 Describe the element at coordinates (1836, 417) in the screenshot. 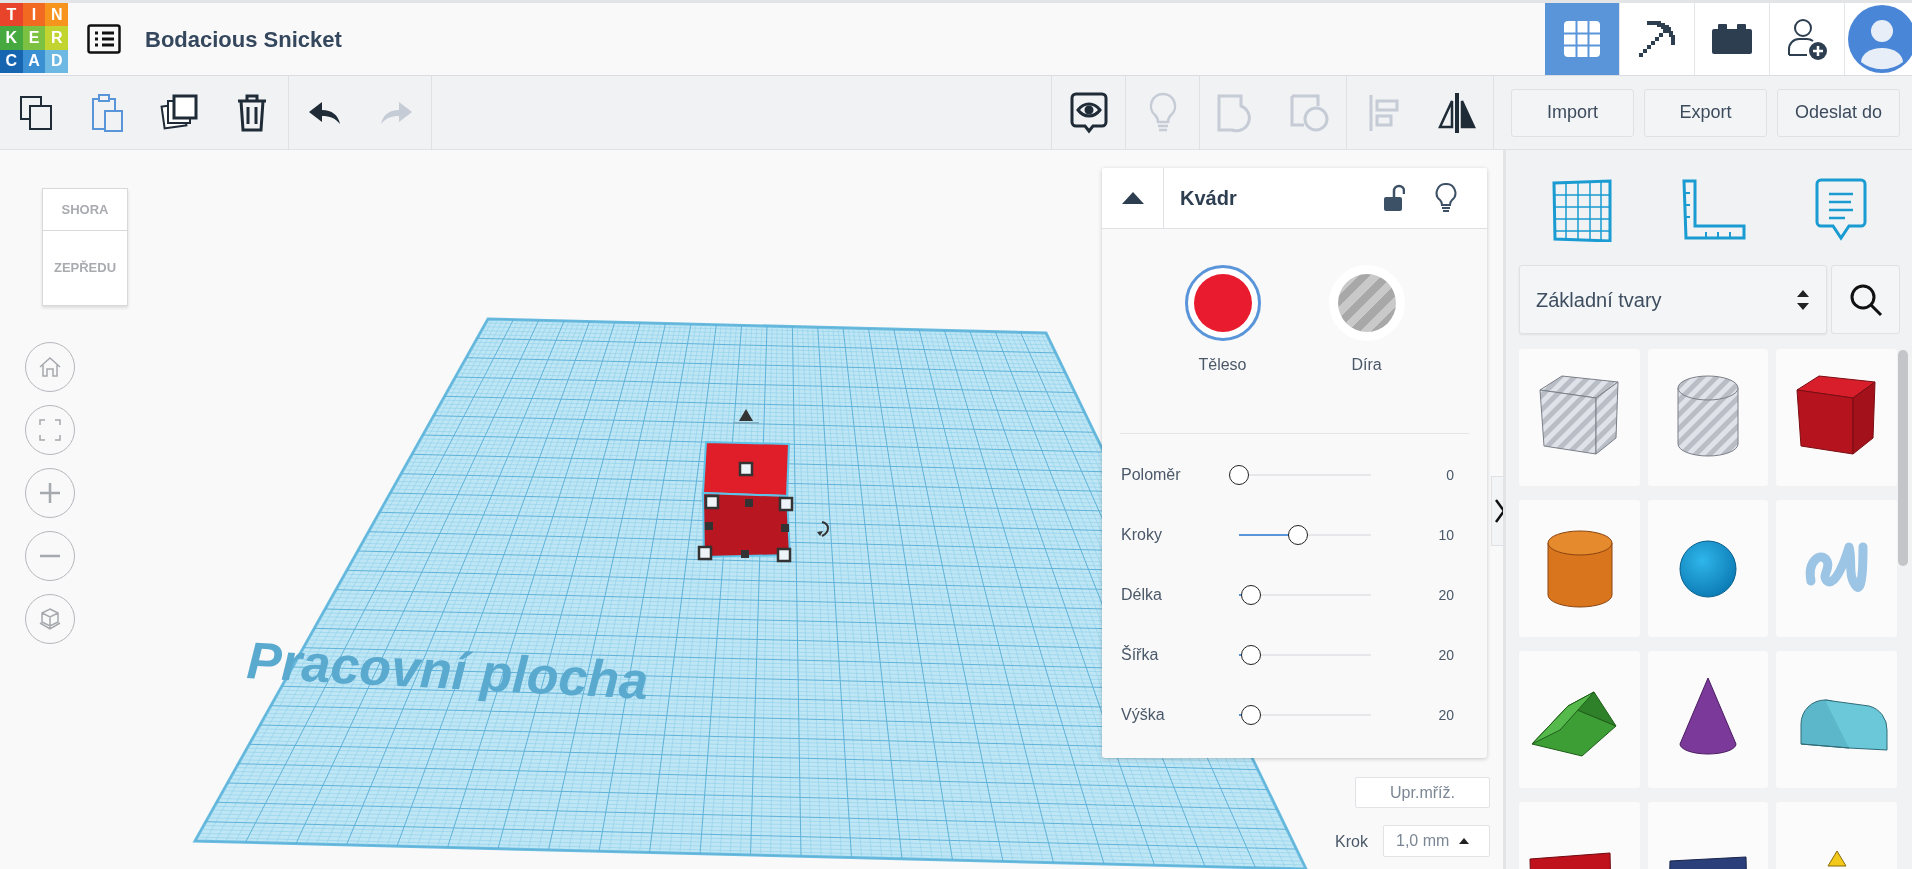

I see `box-shape-tile` at that location.